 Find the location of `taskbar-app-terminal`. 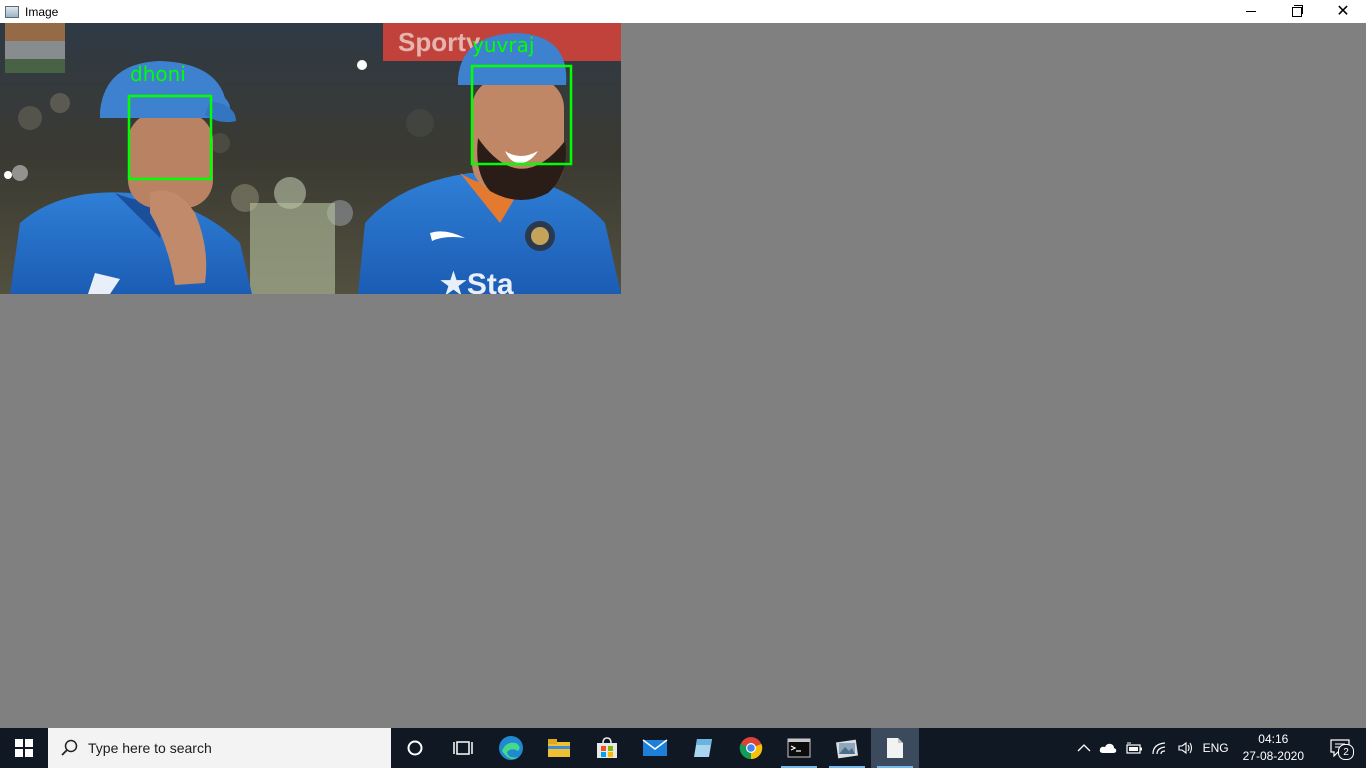

taskbar-app-terminal is located at coordinates (799, 748).